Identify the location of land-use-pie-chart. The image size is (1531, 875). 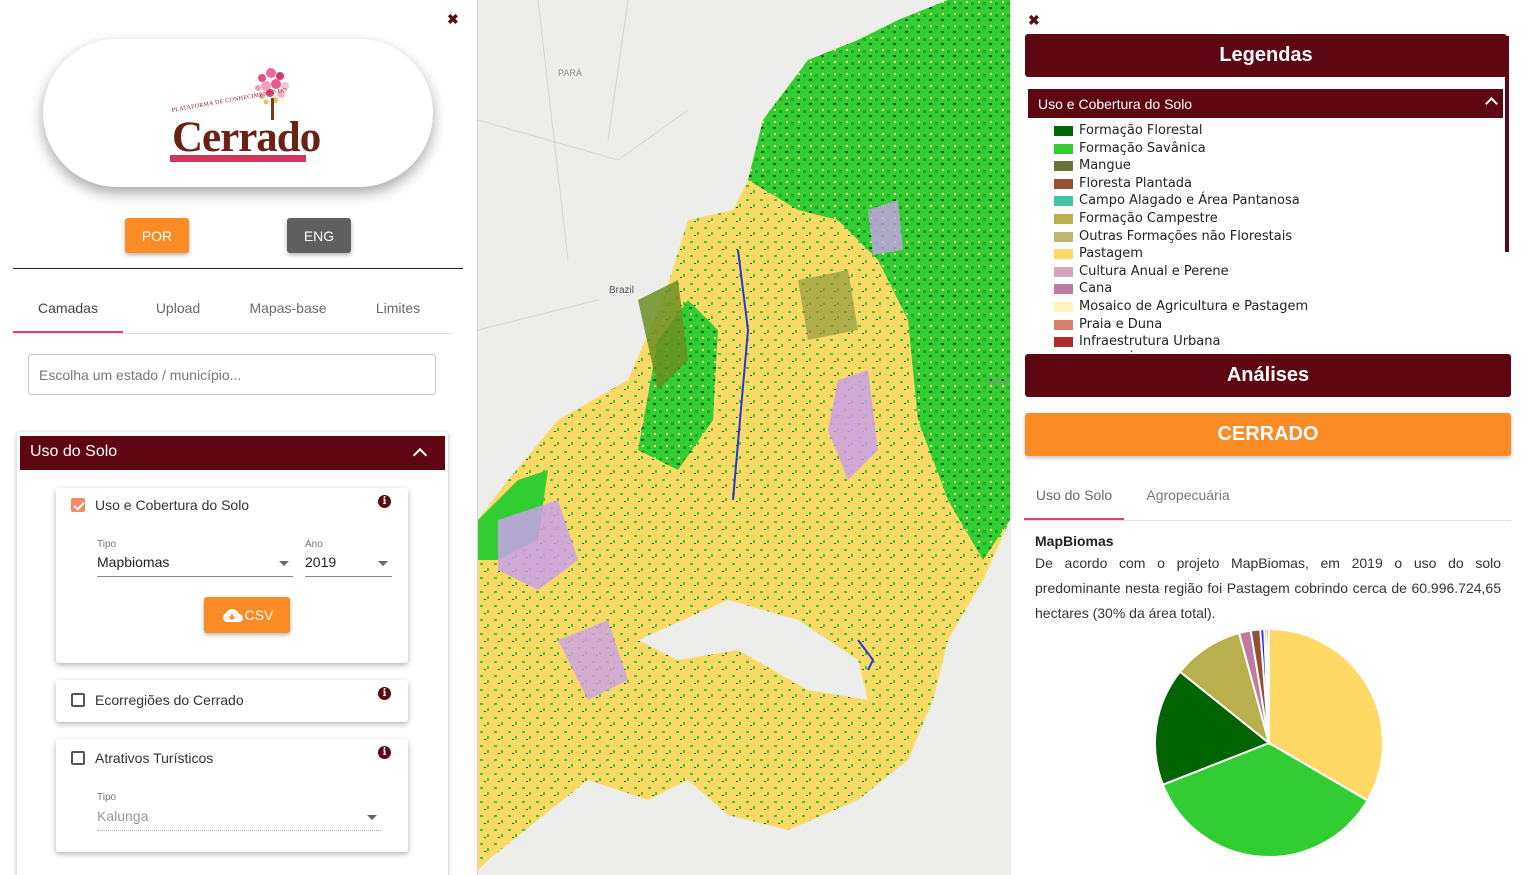
(1269, 742).